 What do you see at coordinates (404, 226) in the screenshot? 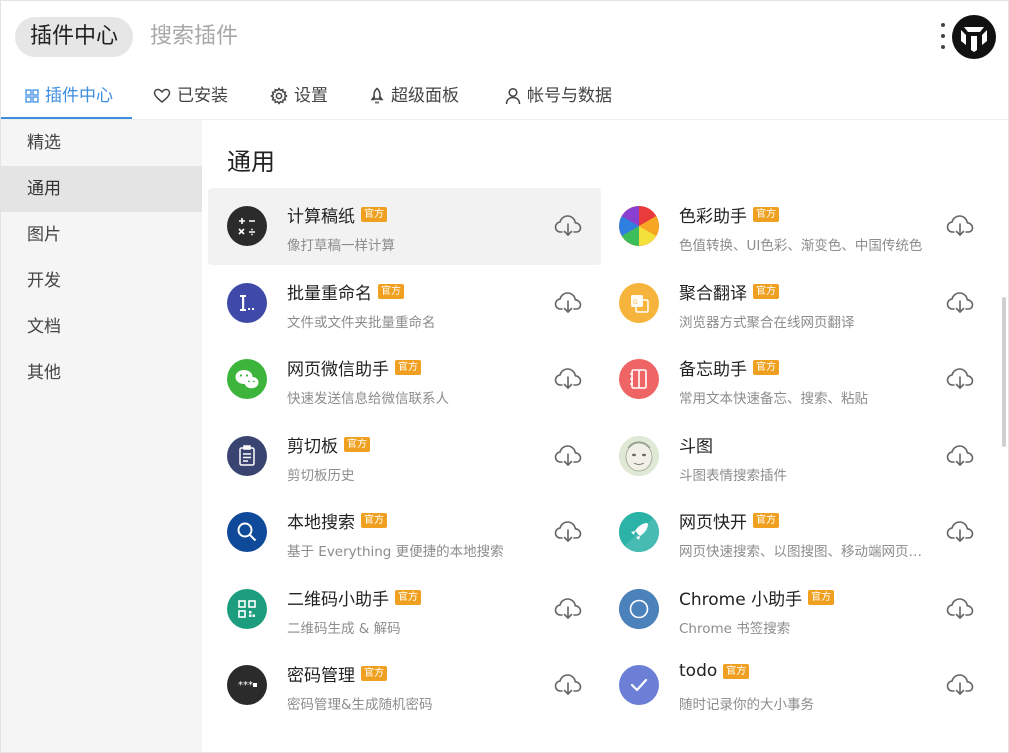
I see `plugin-card: 计算稿纸 官方像打草稿一样计算` at bounding box center [404, 226].